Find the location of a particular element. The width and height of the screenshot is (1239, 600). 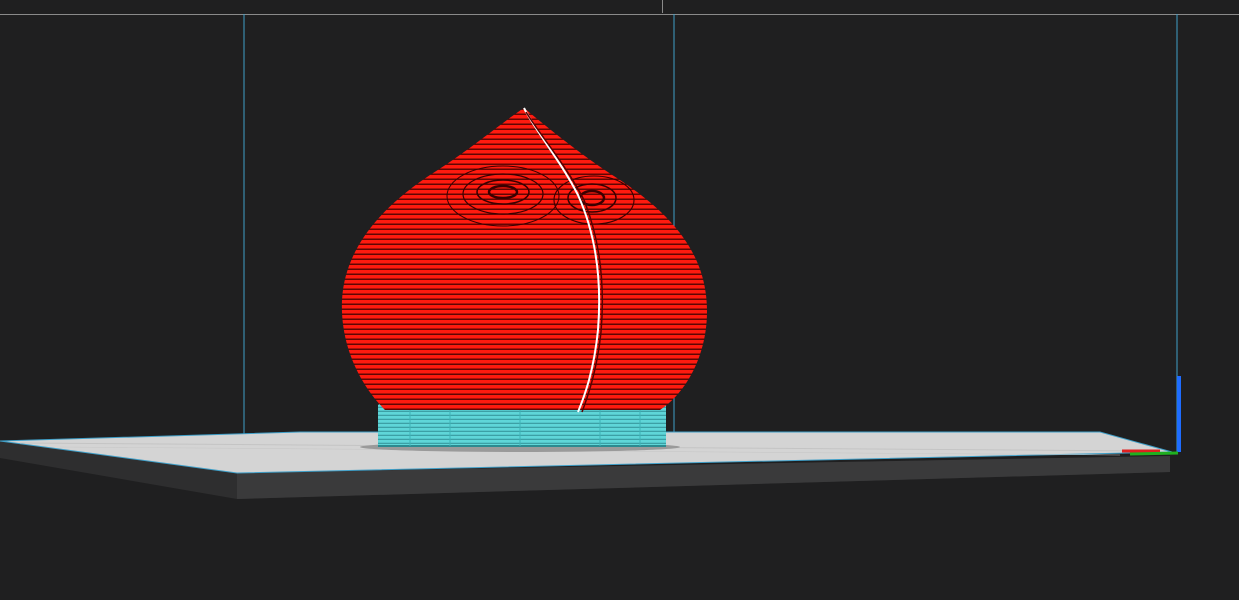

y-axis-icon is located at coordinates (1154, 453).